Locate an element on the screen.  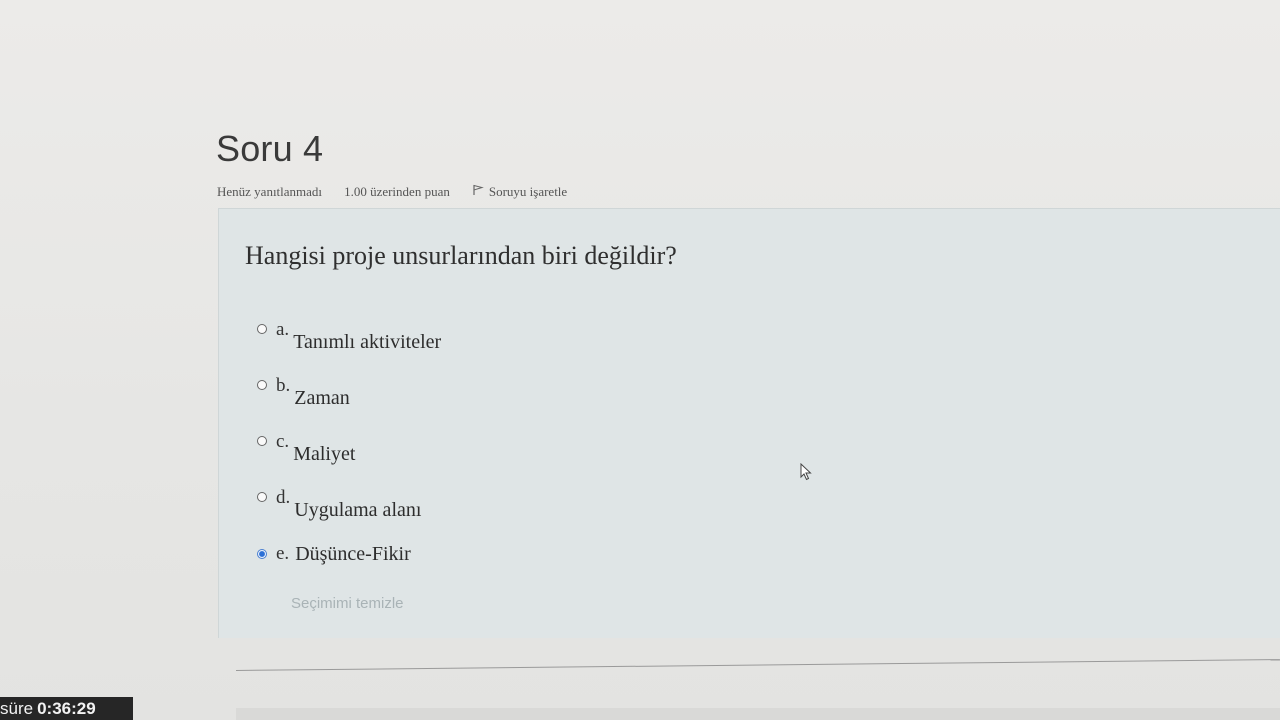
radio-button-a is located at coordinates (262, 329).